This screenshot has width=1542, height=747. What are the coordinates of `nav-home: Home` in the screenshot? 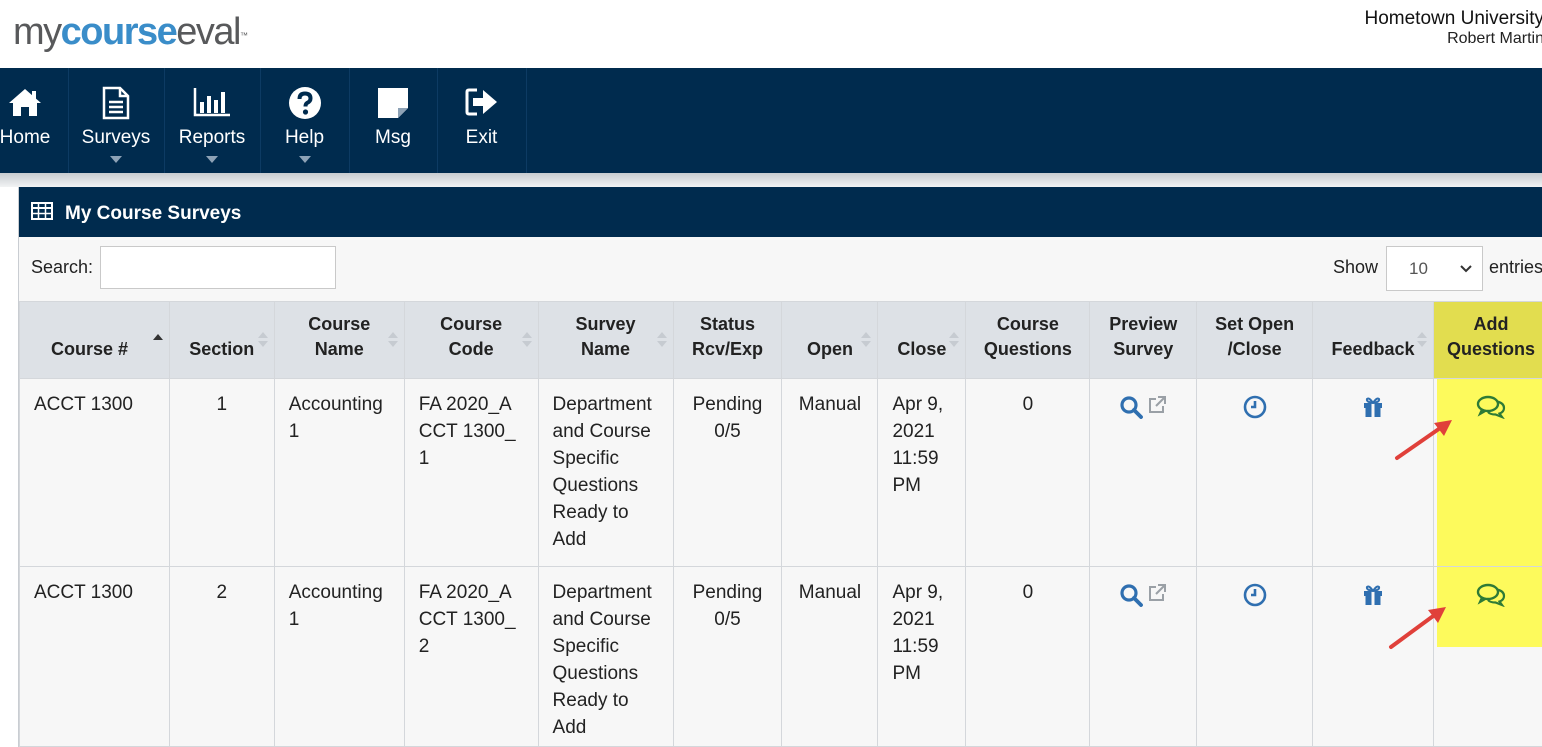 It's located at (34, 120).